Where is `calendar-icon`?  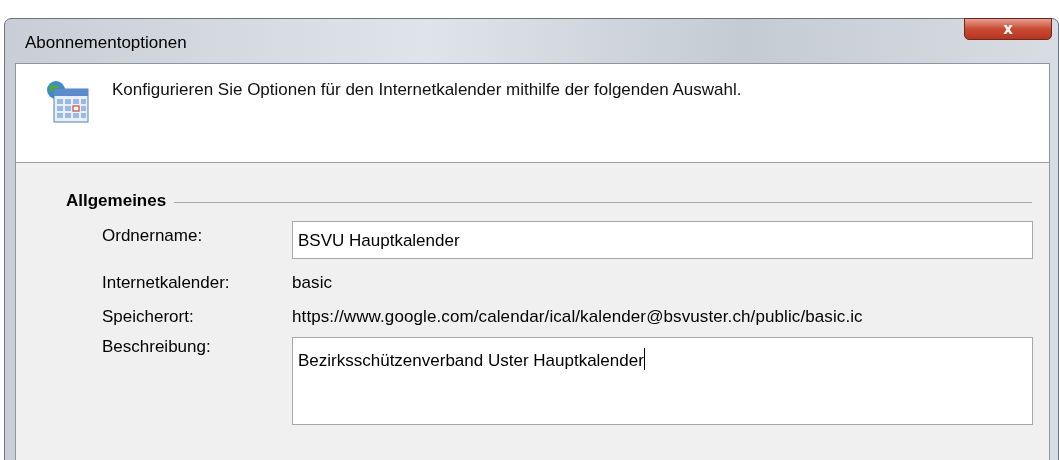 calendar-icon is located at coordinates (67, 103).